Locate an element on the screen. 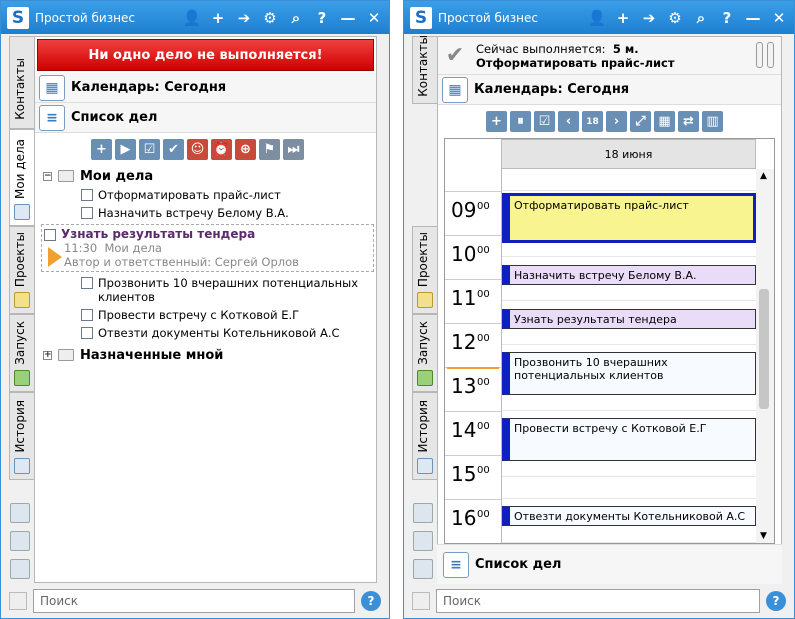  event: Отформатировать прайс-лист is located at coordinates (629, 218).